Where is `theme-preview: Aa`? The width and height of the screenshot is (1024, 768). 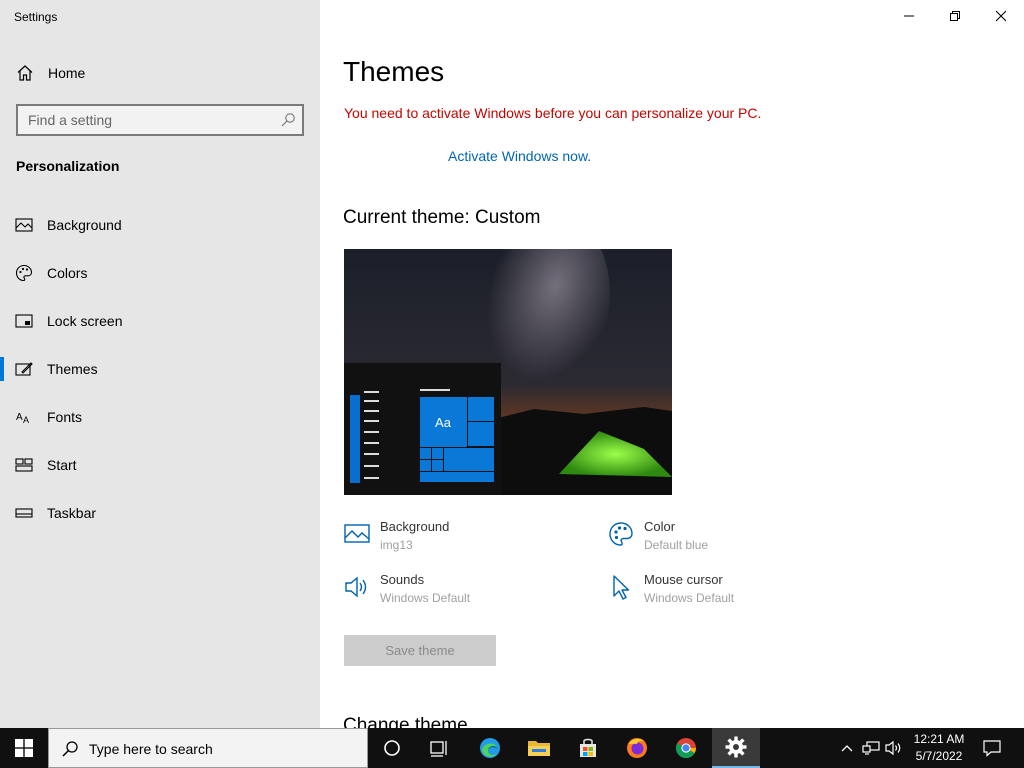 theme-preview: Aa is located at coordinates (508, 372).